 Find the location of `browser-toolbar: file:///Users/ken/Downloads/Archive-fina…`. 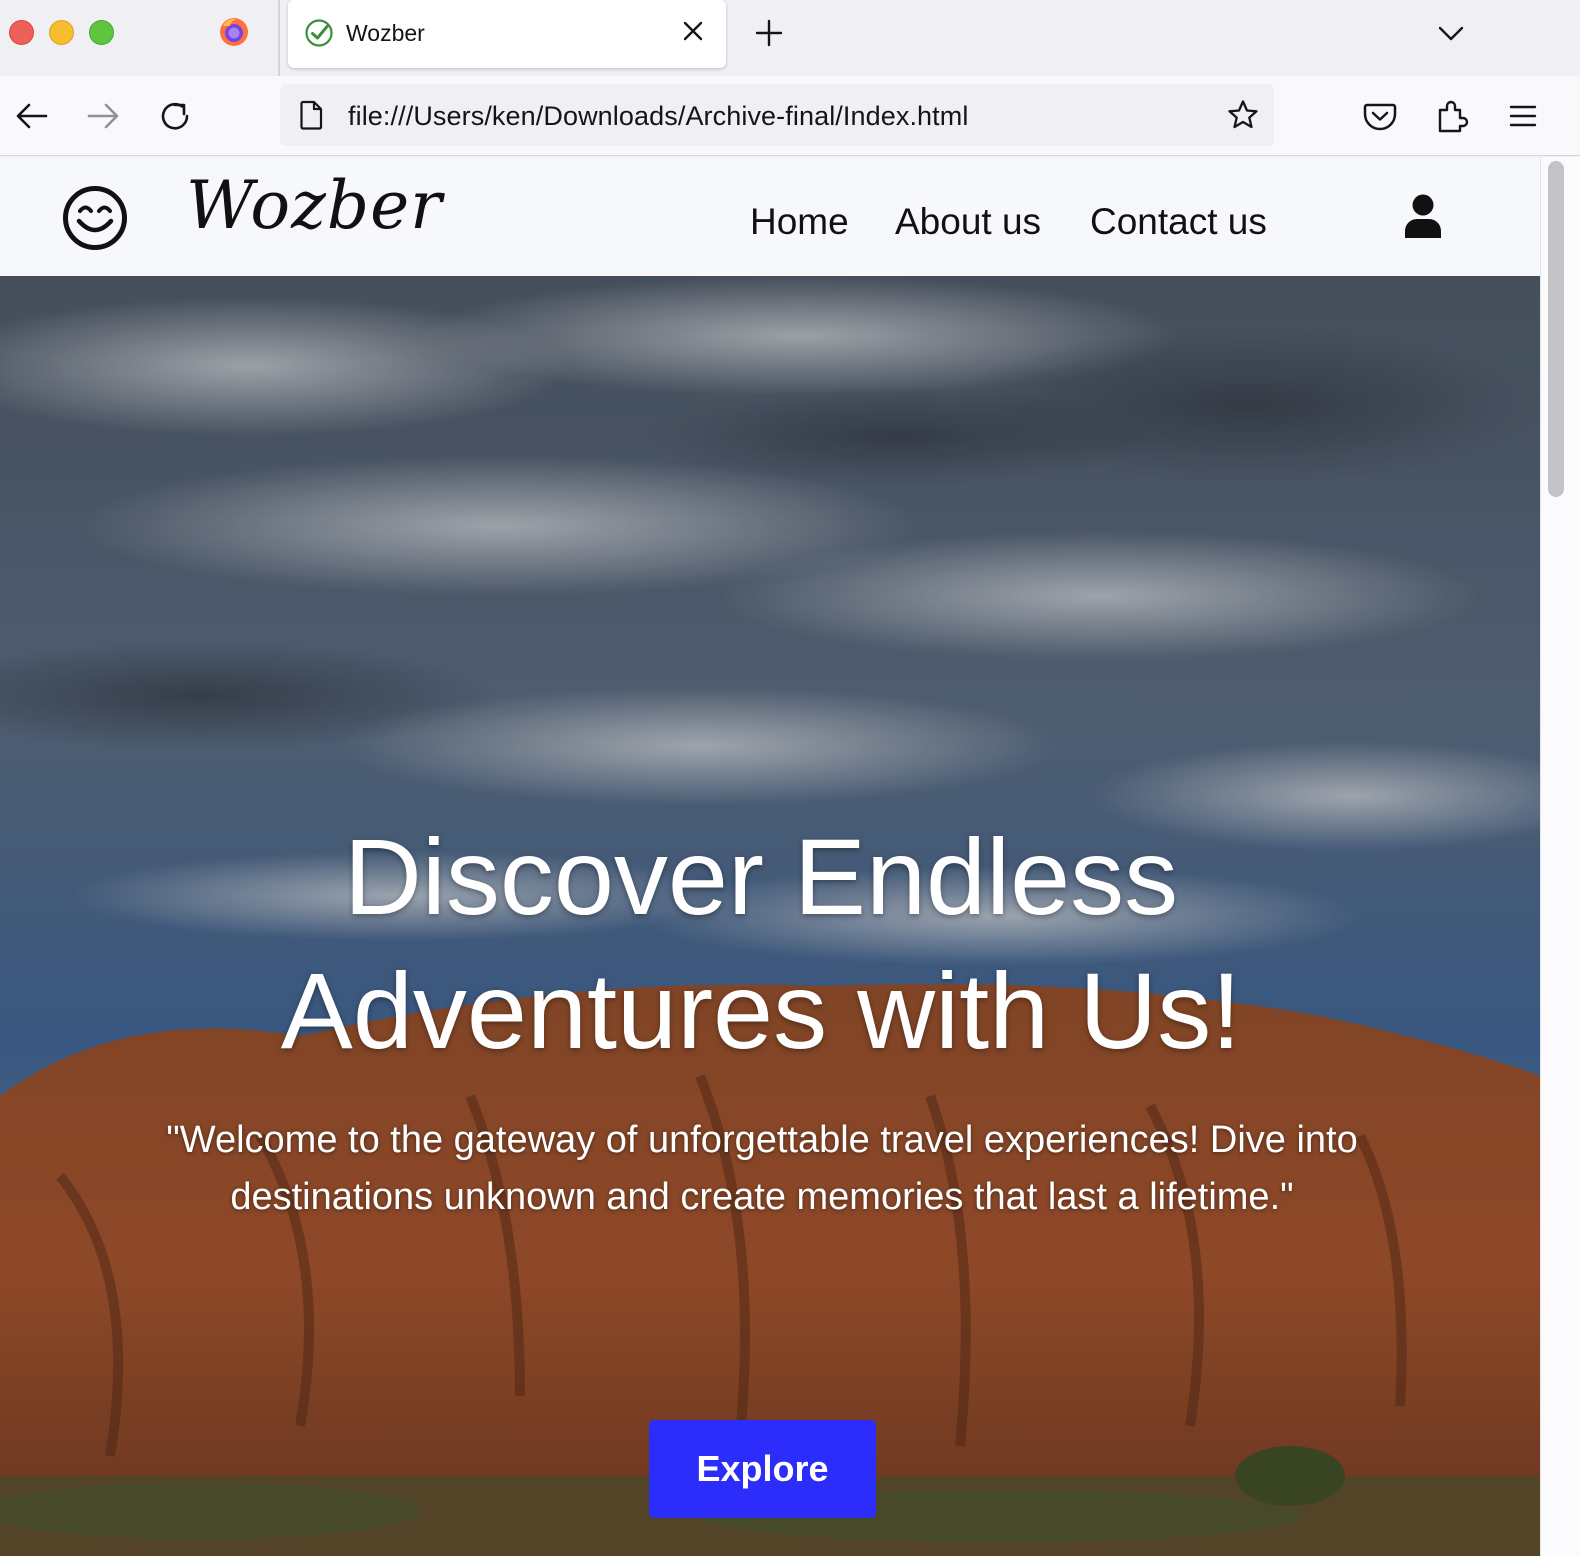

browser-toolbar: file:///Users/ken/Downloads/Archive-fina… is located at coordinates (790, 116).